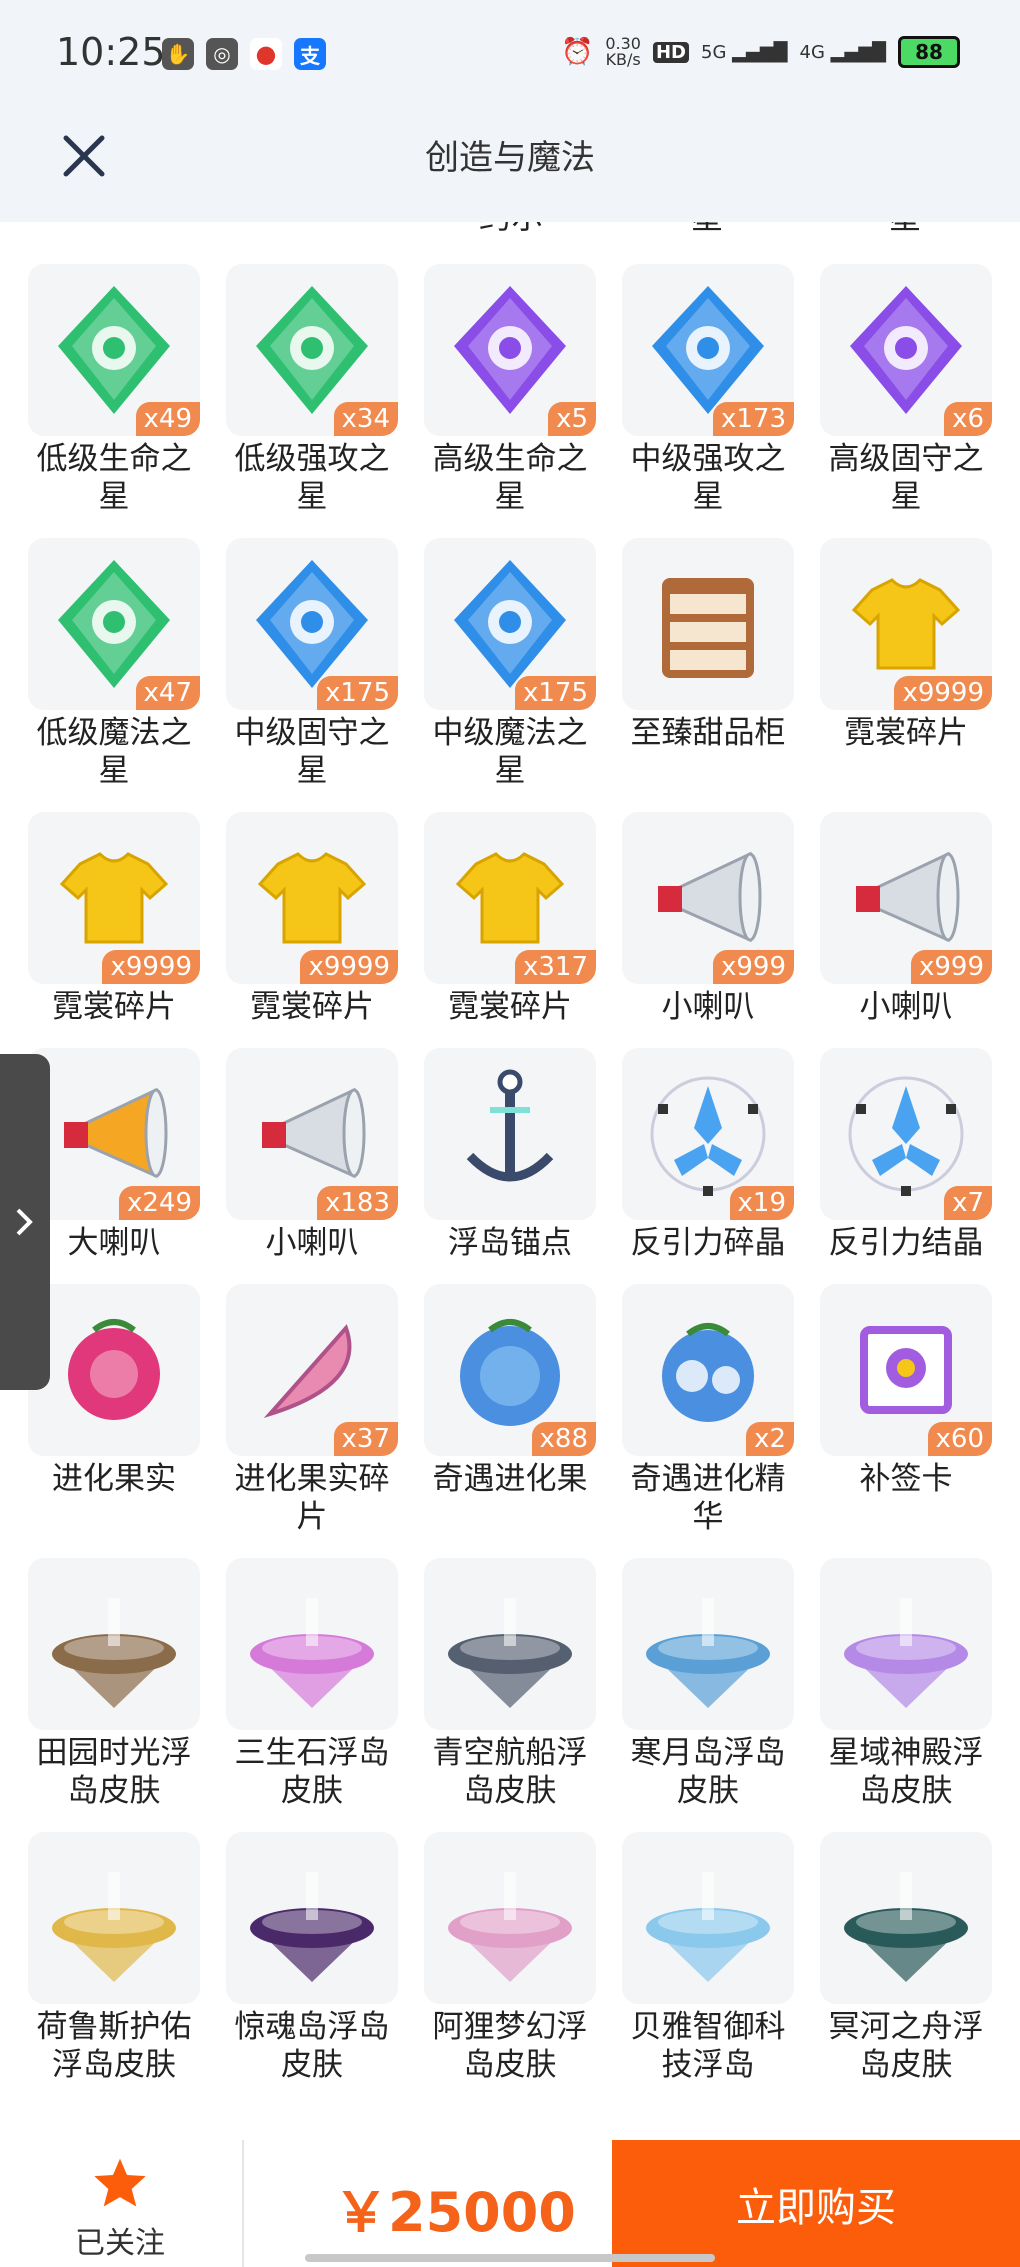 The height and width of the screenshot is (2267, 1020). Describe the element at coordinates (555, 967) in the screenshot. I see `item-quantity-badge: x317` at that location.